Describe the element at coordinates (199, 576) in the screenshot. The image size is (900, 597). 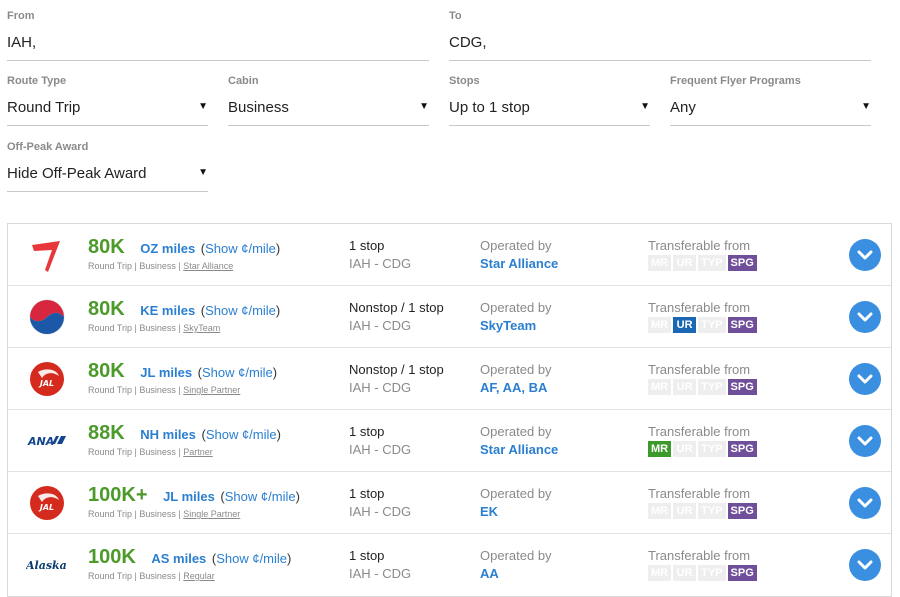
I see `partner-link: Regular` at that location.